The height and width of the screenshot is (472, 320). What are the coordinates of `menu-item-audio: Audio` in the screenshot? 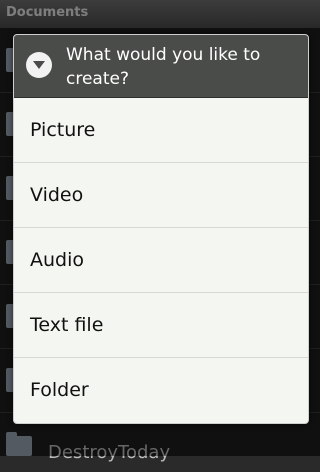 It's located at (161, 260).